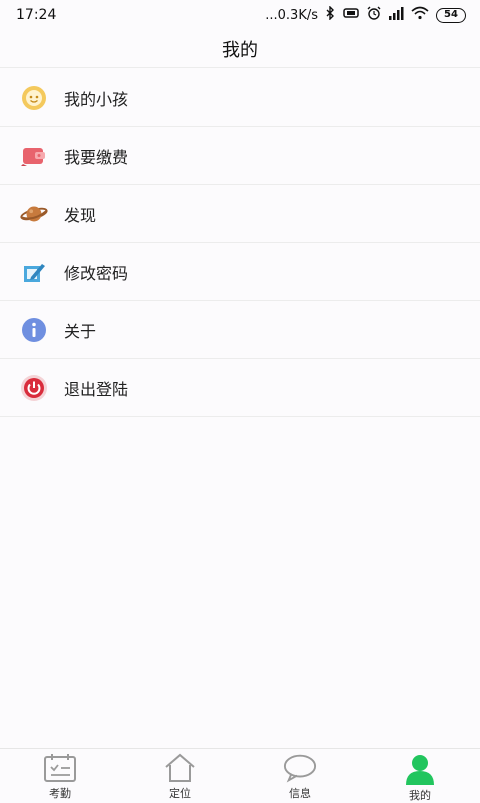  Describe the element at coordinates (420, 795) in the screenshot. I see `tab-label: 我的` at that location.